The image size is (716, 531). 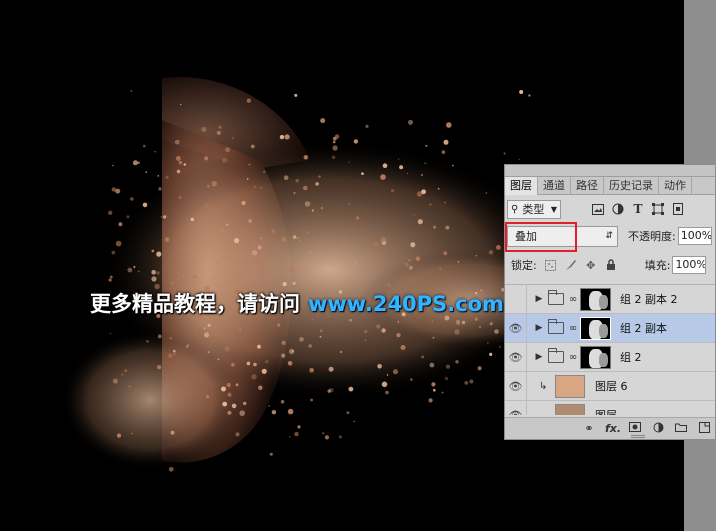 What do you see at coordinates (516, 299) in the screenshot?
I see `visibility-toggle` at bounding box center [516, 299].